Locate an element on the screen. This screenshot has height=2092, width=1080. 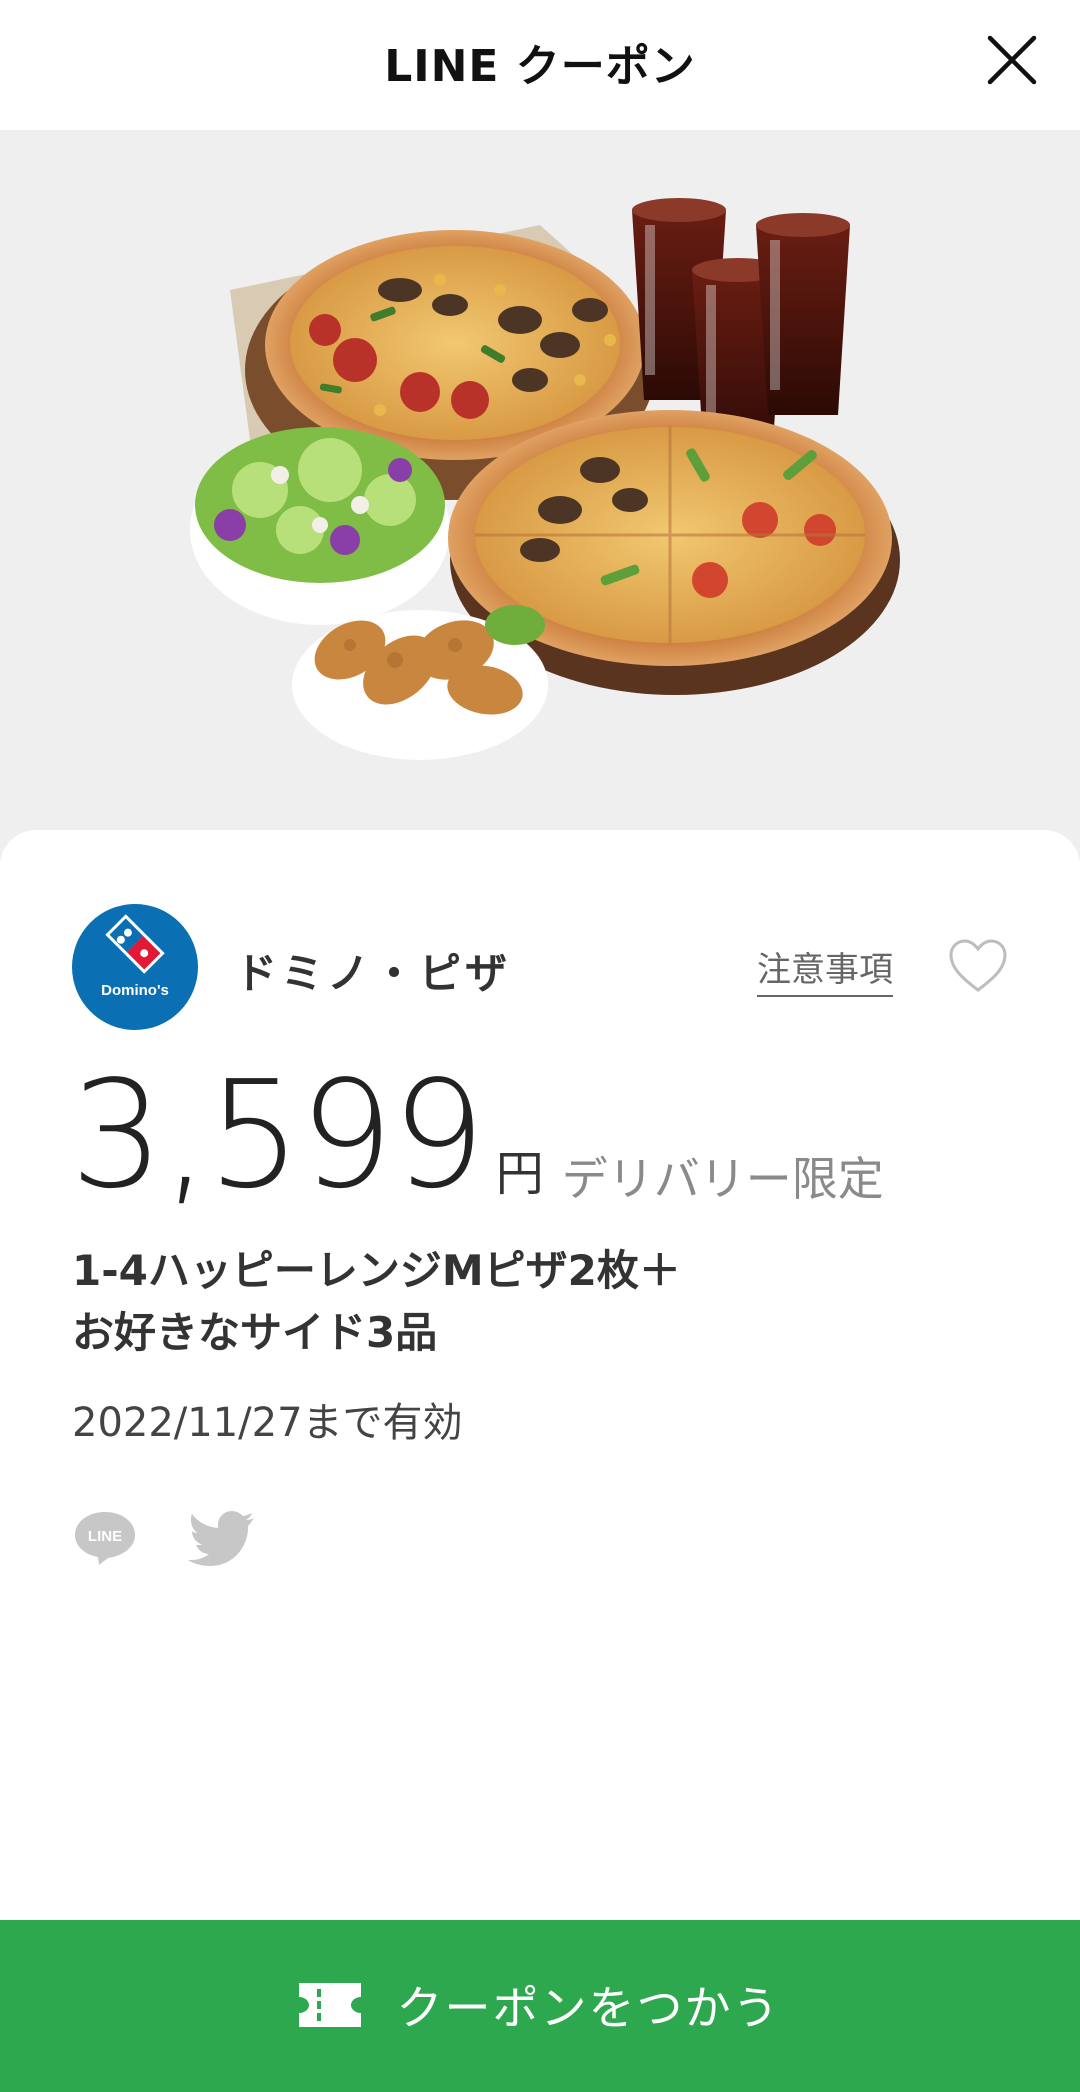
share-line-button: LINE is located at coordinates (105, 1538).